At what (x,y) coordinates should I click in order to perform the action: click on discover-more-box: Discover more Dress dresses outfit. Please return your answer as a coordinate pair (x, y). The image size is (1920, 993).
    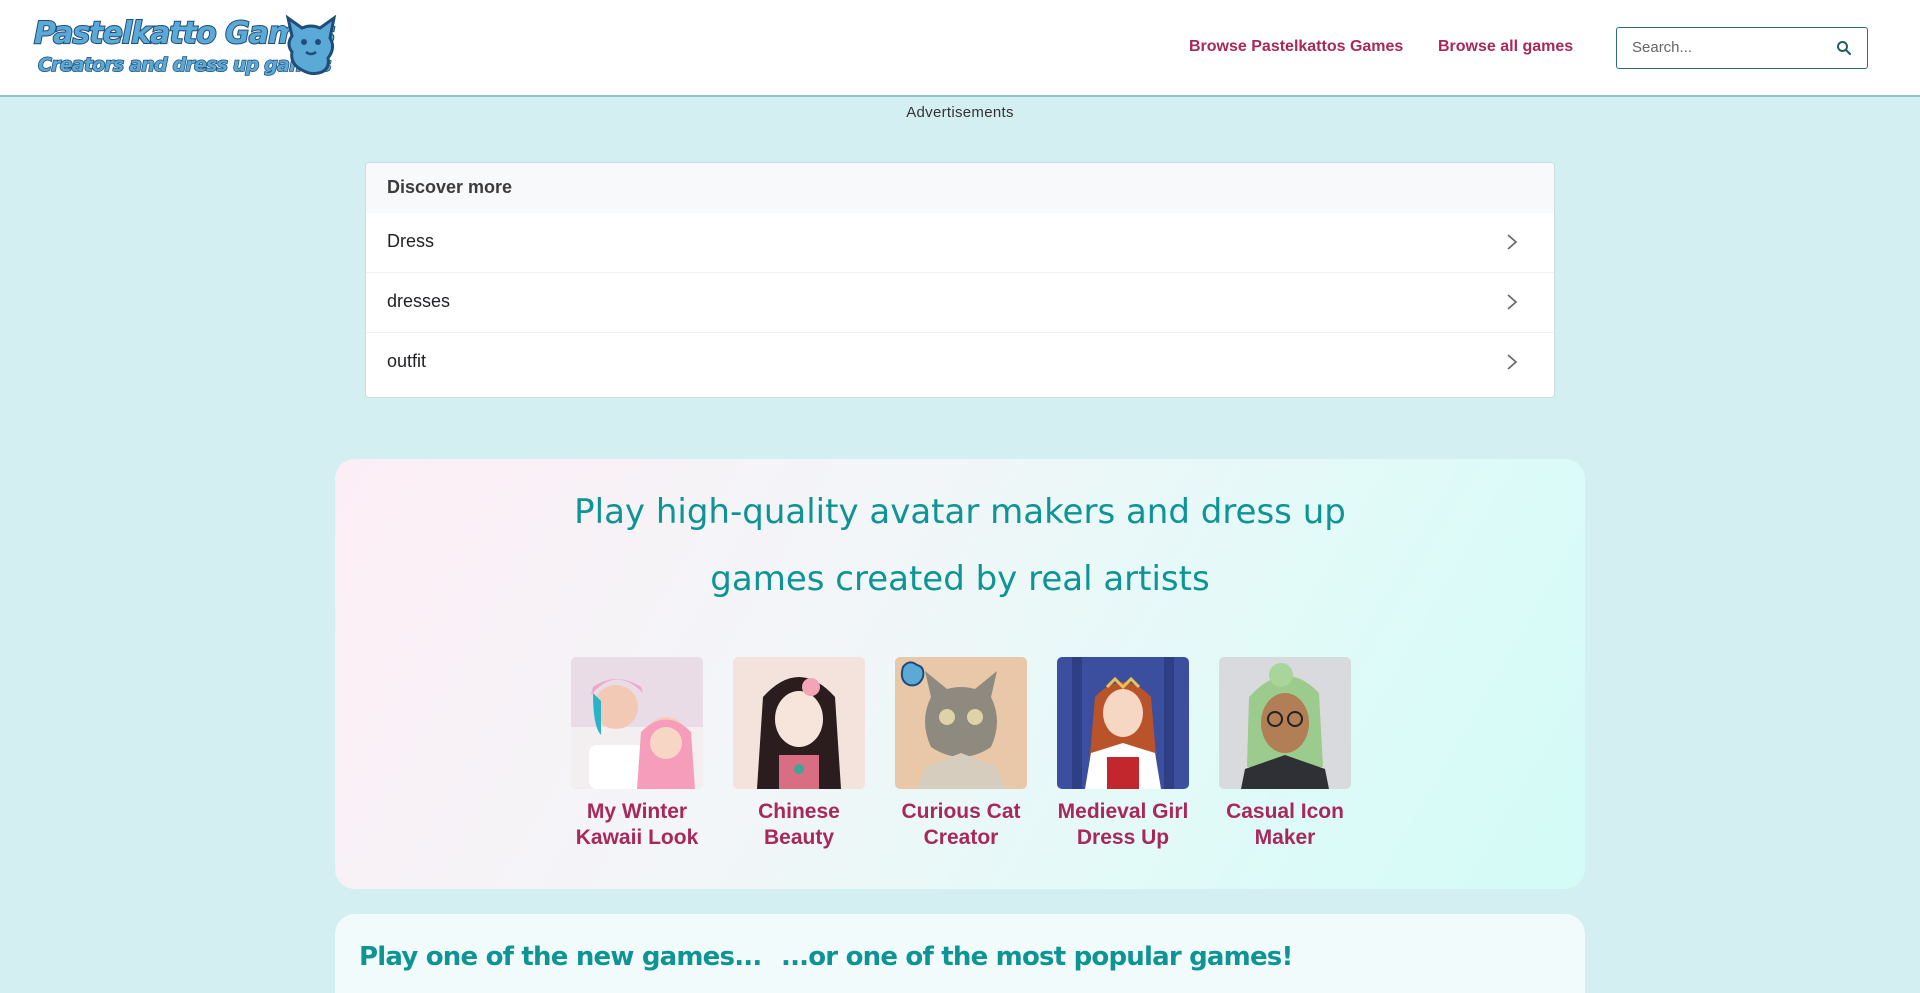
    Looking at the image, I should click on (960, 280).